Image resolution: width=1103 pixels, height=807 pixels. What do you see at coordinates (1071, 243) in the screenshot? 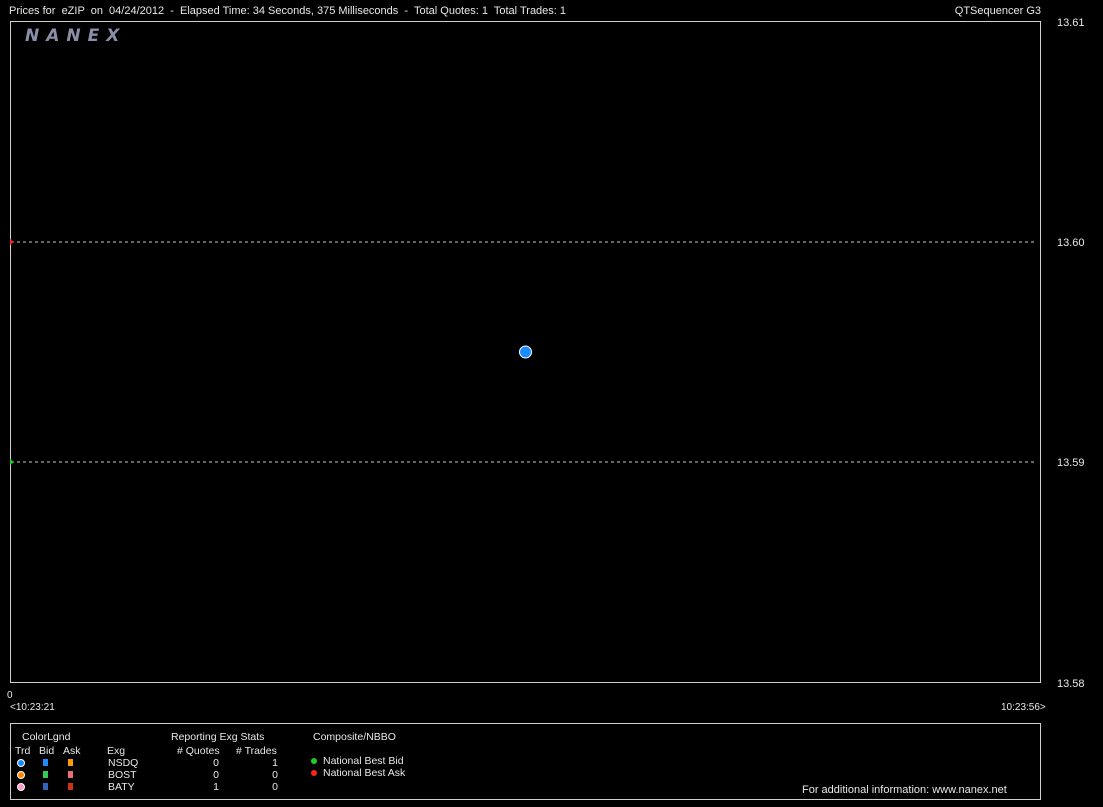
I see `y-tick-label: 13.60` at bounding box center [1071, 243].